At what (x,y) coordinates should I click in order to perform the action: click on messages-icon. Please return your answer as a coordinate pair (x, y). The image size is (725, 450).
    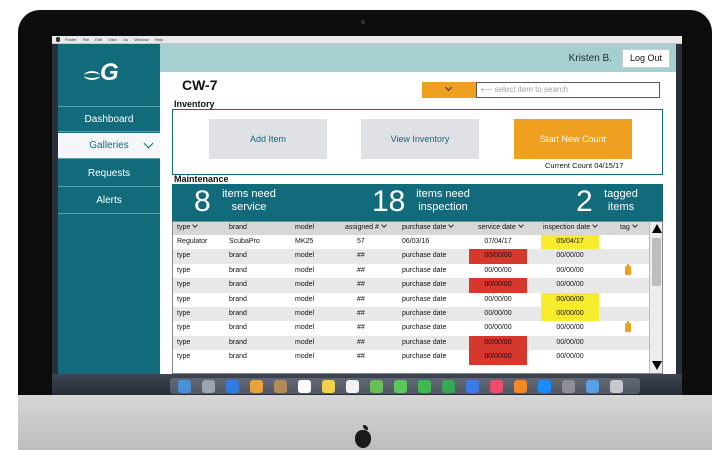
    Looking at the image, I should click on (400, 386).